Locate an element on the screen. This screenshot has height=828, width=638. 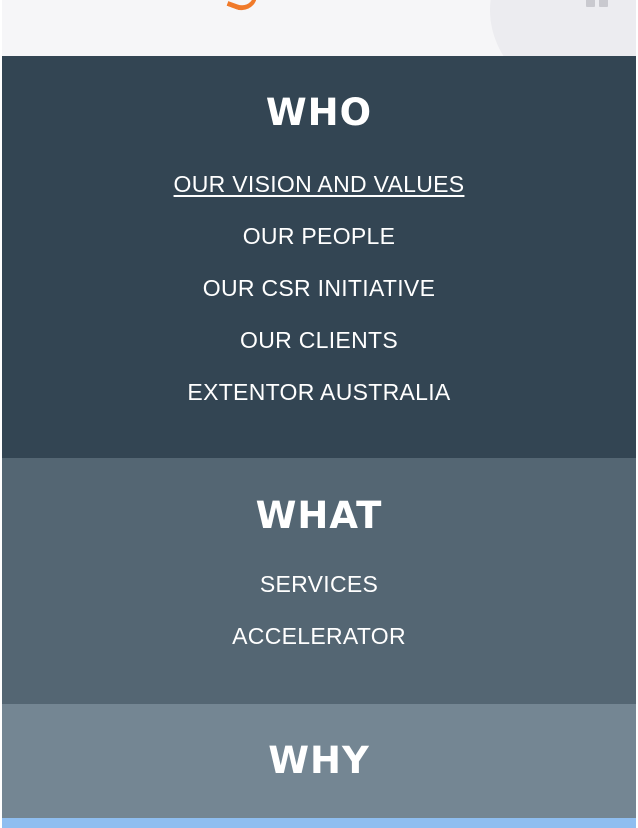
list-item: OUR CLIENTS is located at coordinates (319, 340).